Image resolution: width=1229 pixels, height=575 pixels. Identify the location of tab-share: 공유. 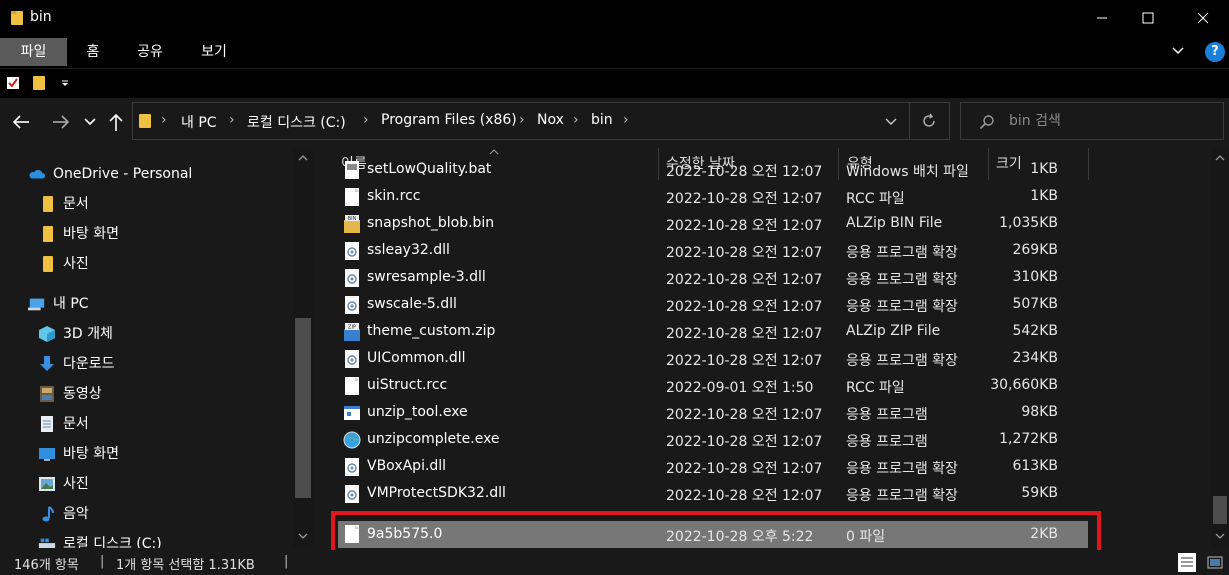
(150, 52).